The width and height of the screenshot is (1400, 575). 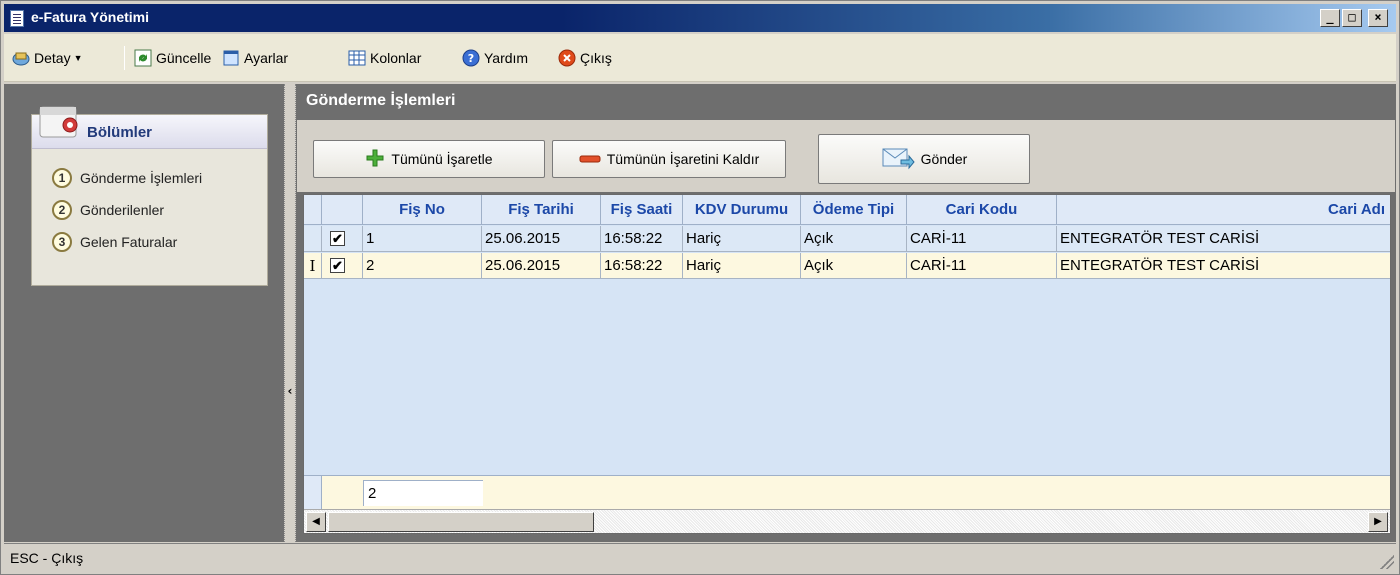 I want to click on status-text: ESC - Çıkış, so click(x=47, y=558).